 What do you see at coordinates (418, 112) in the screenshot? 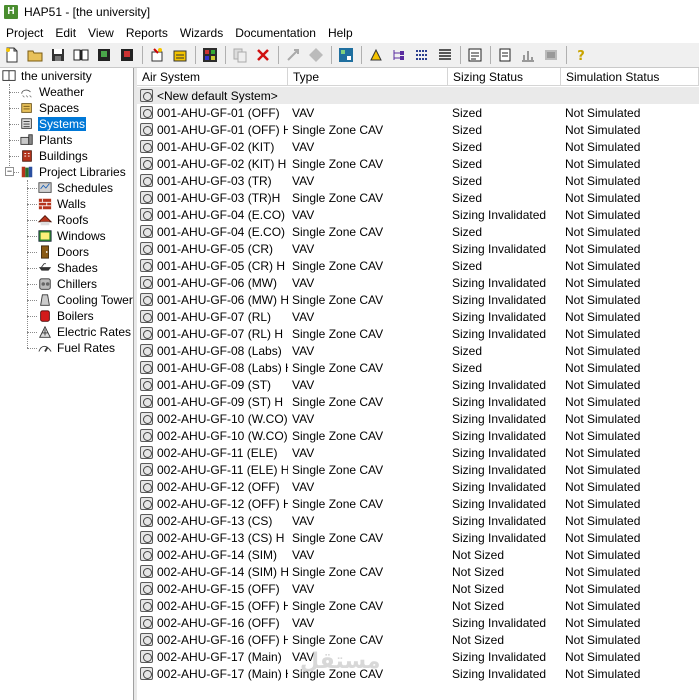
I see `table-row: 001-AHU-GF-01 (OFF) VAV Sized Not Simulated` at bounding box center [418, 112].